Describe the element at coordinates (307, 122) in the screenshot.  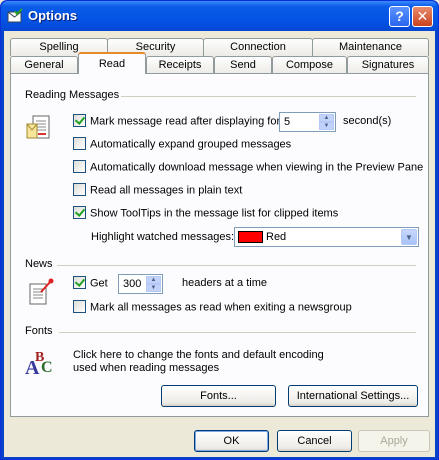
I see `mark-read-seconds-stepper: 5 ▲ ▼` at that location.